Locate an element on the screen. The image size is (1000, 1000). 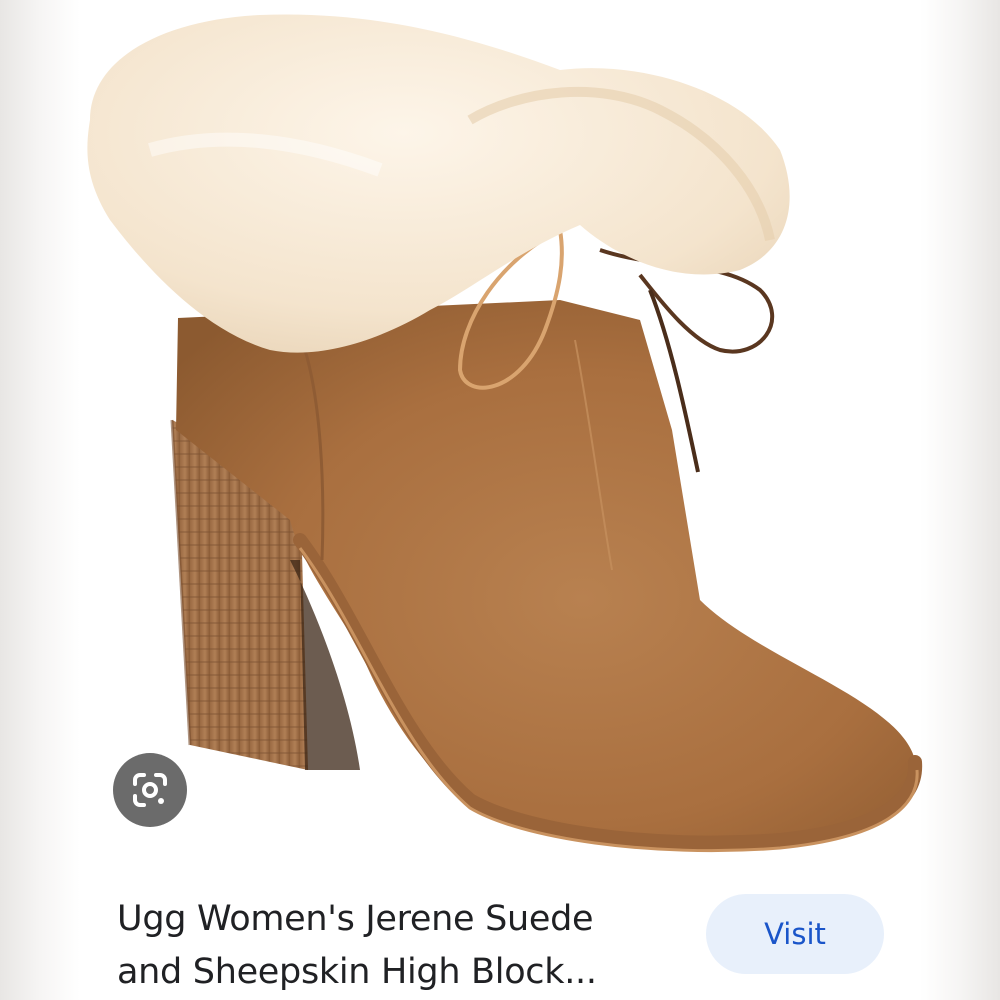
google-lens-icon is located at coordinates (150, 790).